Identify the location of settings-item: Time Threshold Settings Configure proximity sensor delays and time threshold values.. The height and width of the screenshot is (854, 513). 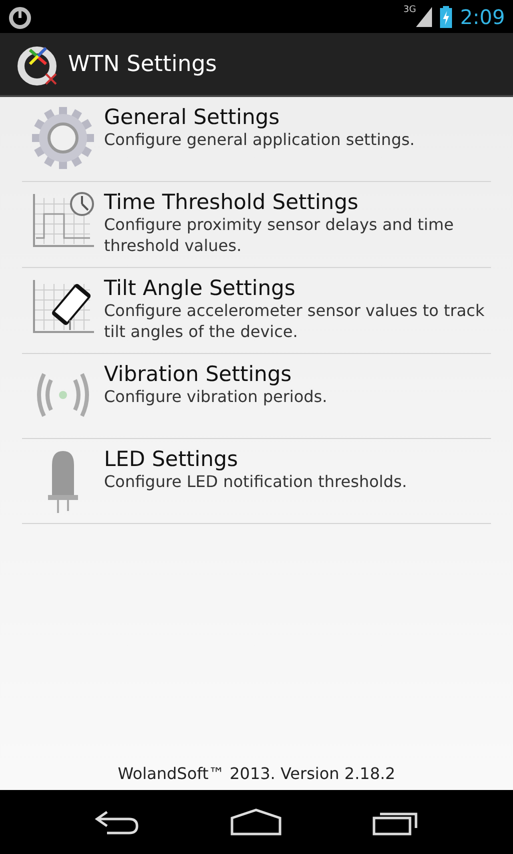
(256, 225).